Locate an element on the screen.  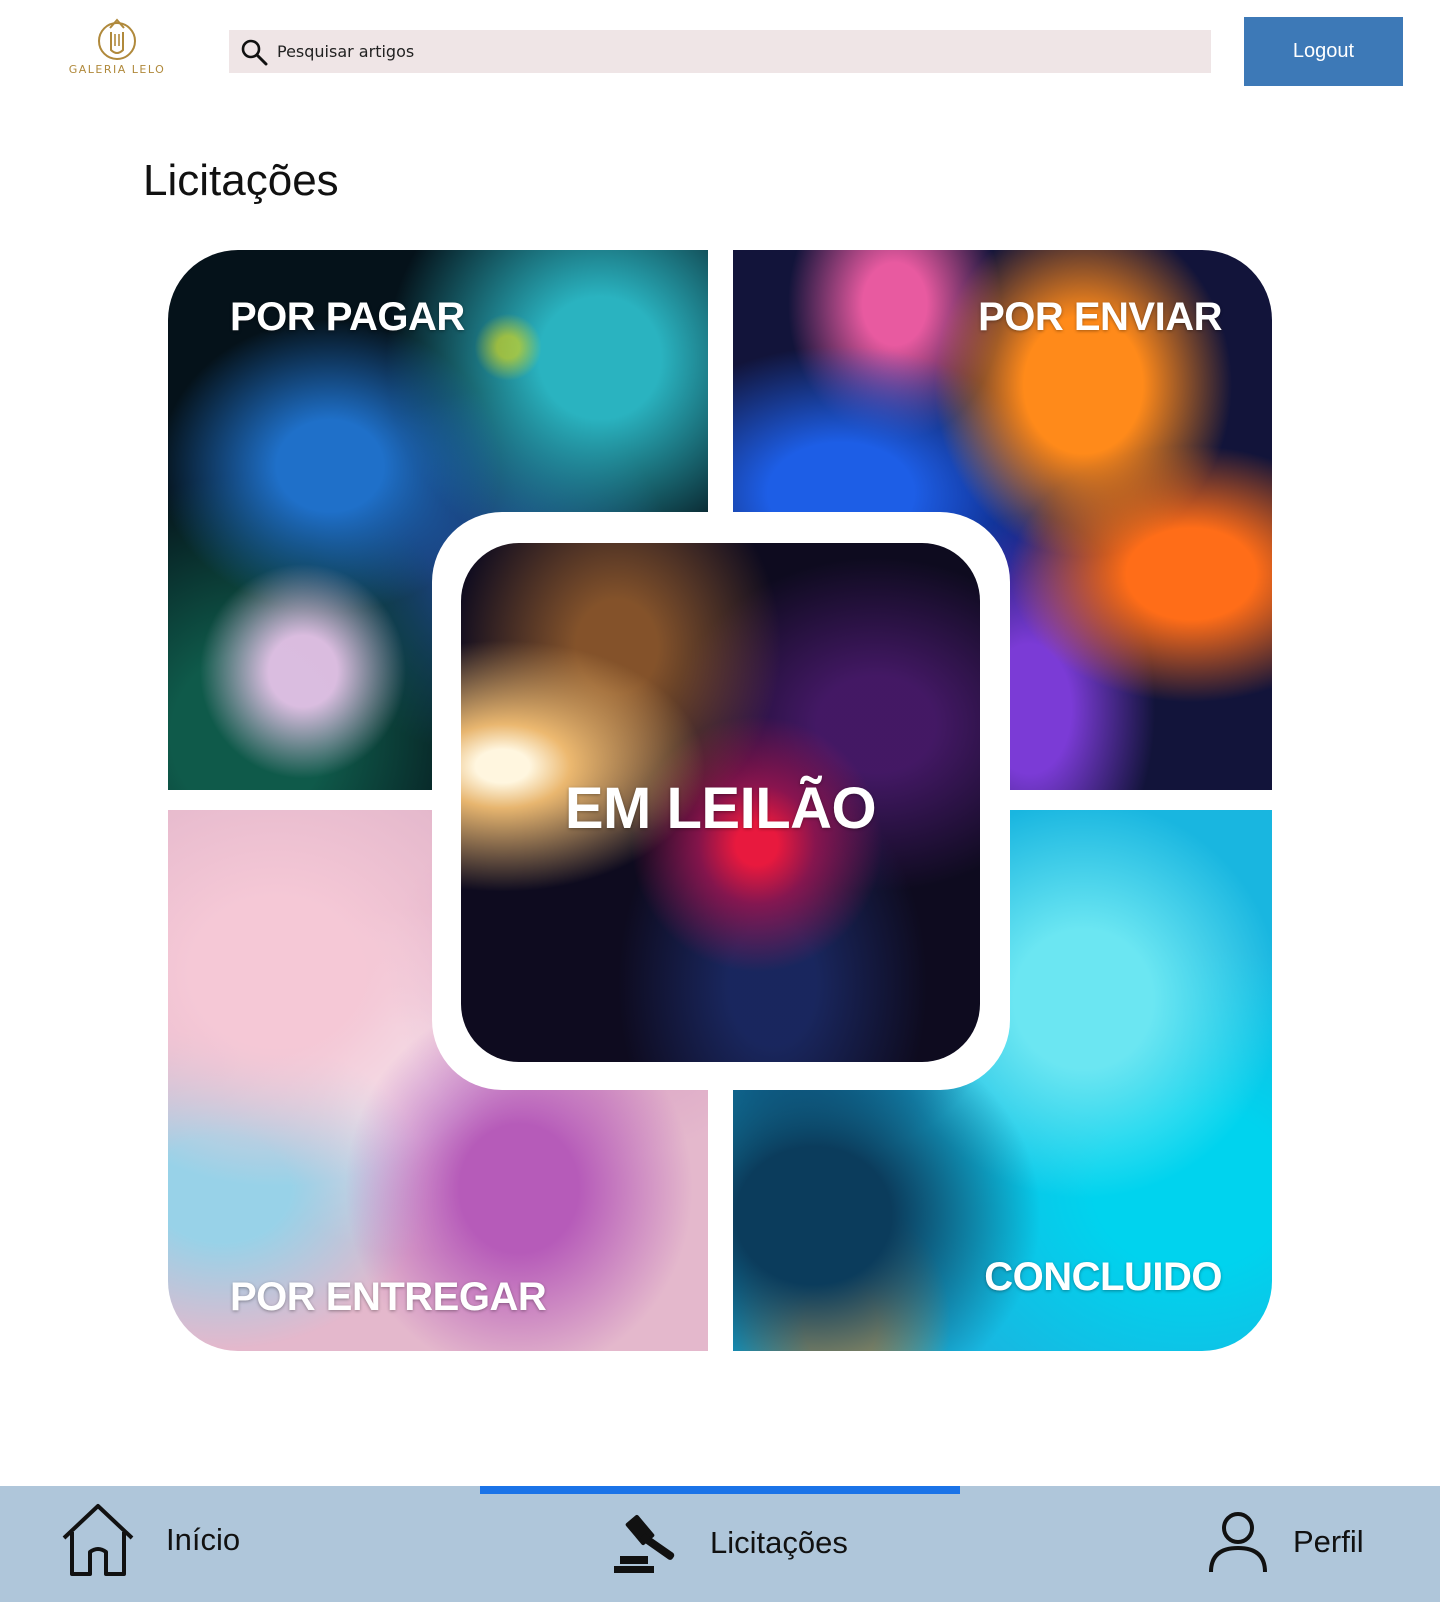
tile-em-leilao: EM LEILÃO is located at coordinates (720, 802).